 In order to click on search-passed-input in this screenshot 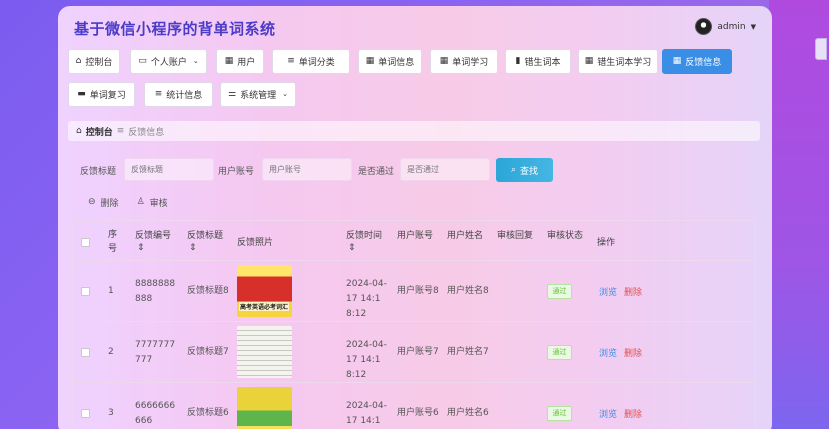, I will do `click(445, 169)`.